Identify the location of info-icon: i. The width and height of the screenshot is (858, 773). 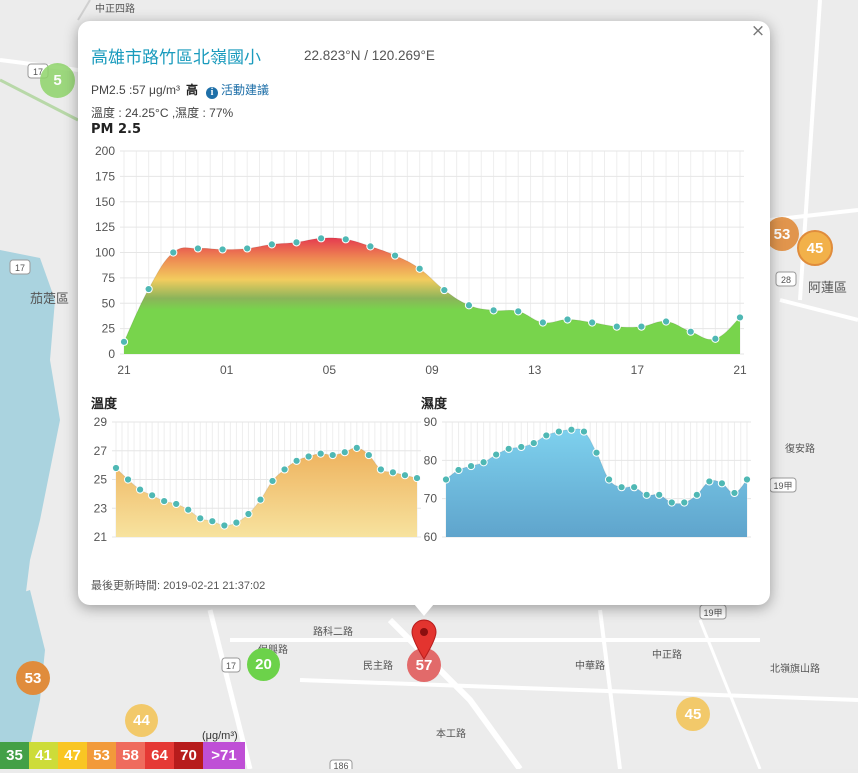
(211, 93).